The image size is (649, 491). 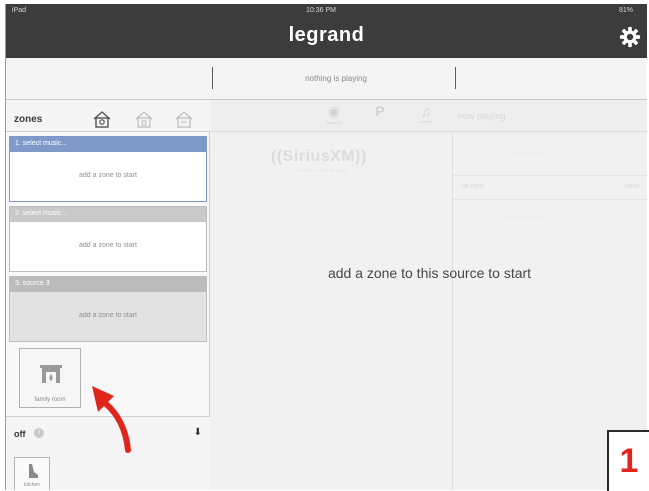 I want to click on now-playing-heading: now playing, so click(x=482, y=116).